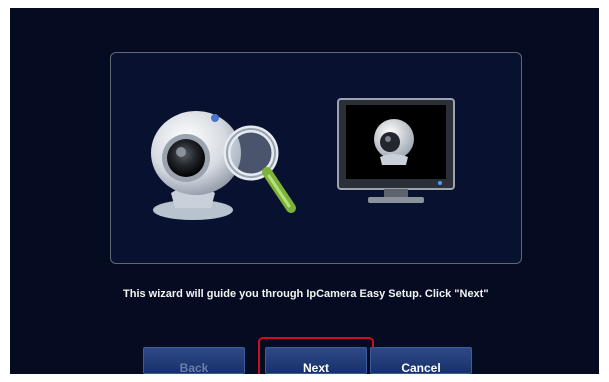  I want to click on back-button-label: Back, so click(194, 368).